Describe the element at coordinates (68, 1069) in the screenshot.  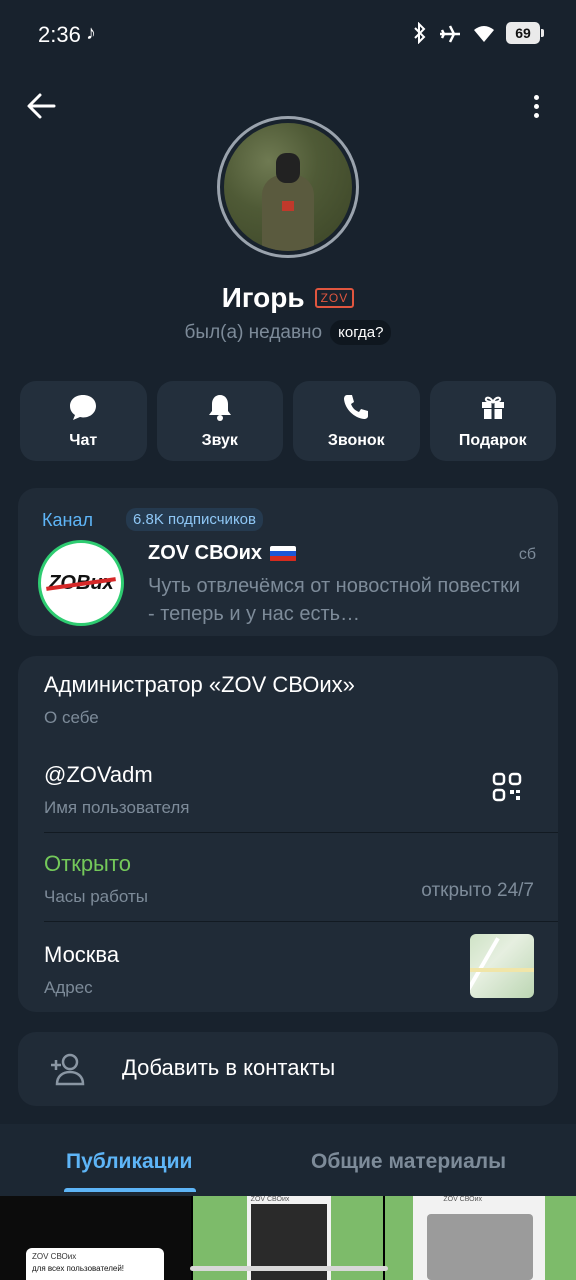
I see `add-person-icon` at that location.